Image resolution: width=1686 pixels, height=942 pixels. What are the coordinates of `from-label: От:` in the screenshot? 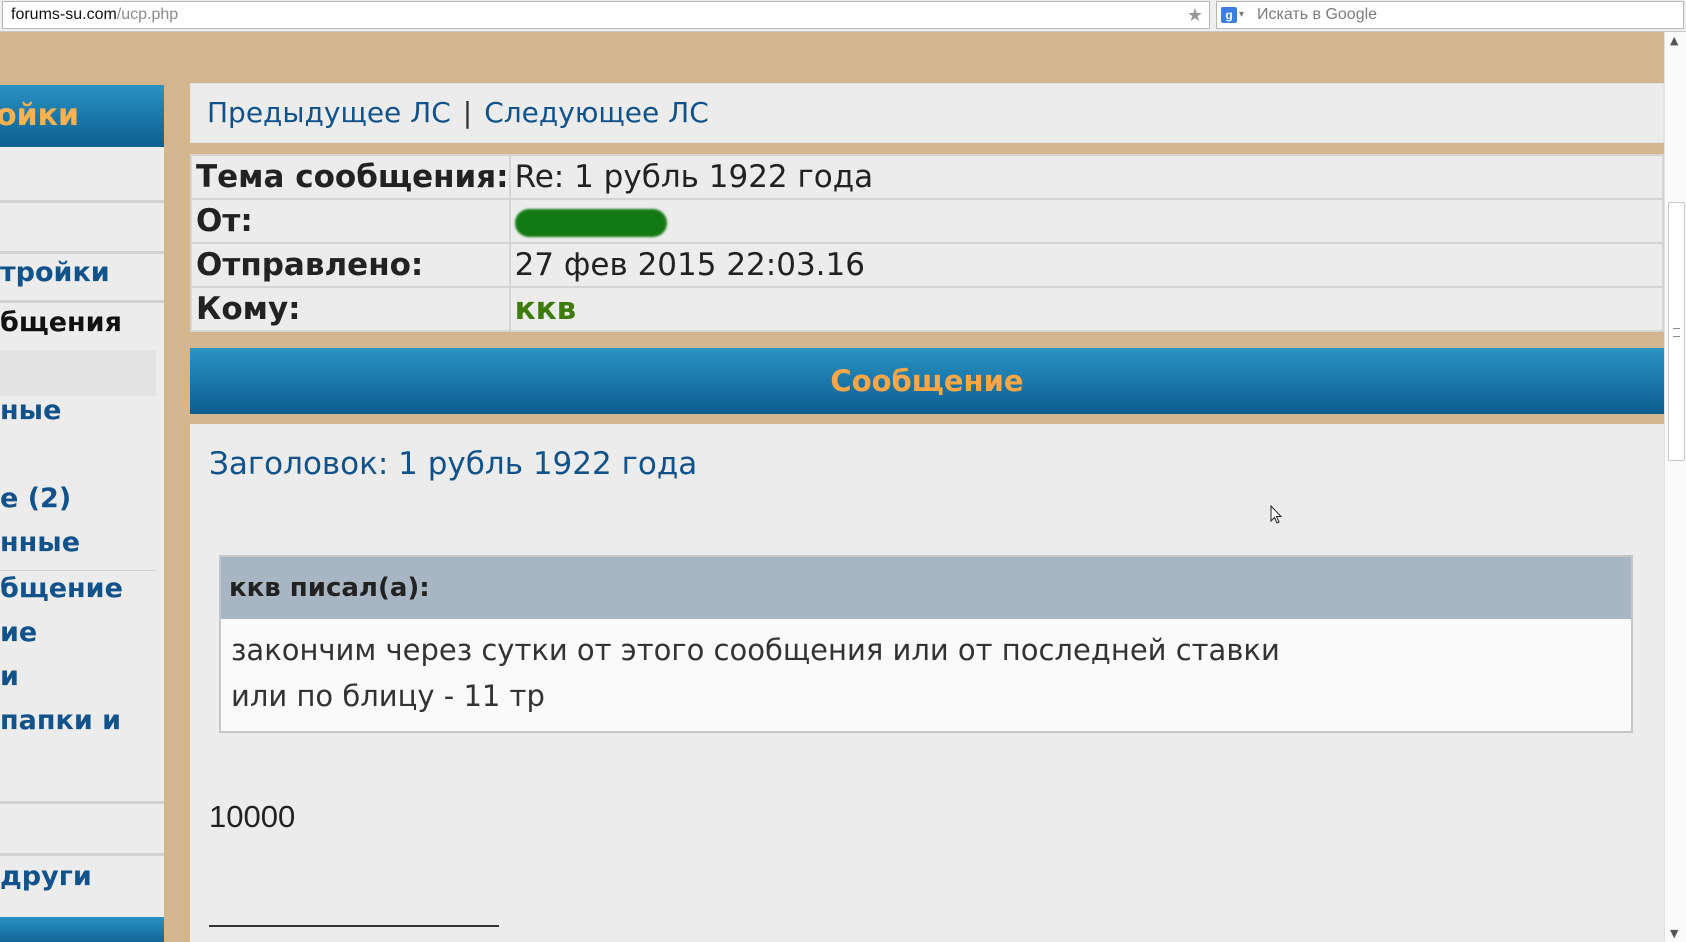 It's located at (350, 221).